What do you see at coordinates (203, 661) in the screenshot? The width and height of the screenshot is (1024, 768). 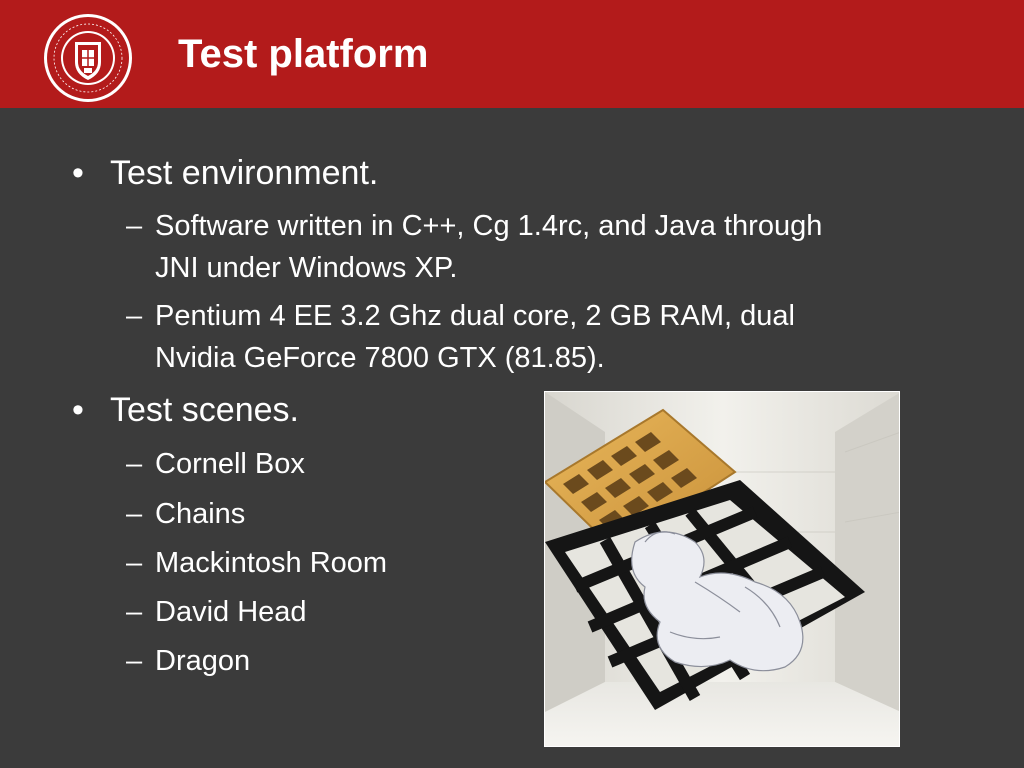 I see `subbullet-line: Dragon` at bounding box center [203, 661].